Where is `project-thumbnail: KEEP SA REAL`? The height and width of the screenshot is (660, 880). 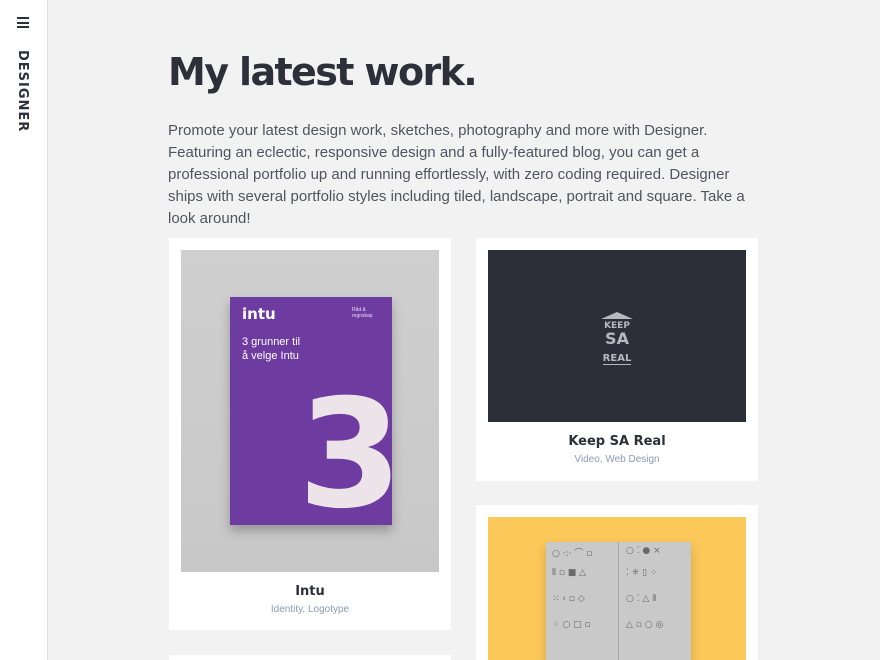
project-thumbnail: KEEP SA REAL is located at coordinates (617, 336).